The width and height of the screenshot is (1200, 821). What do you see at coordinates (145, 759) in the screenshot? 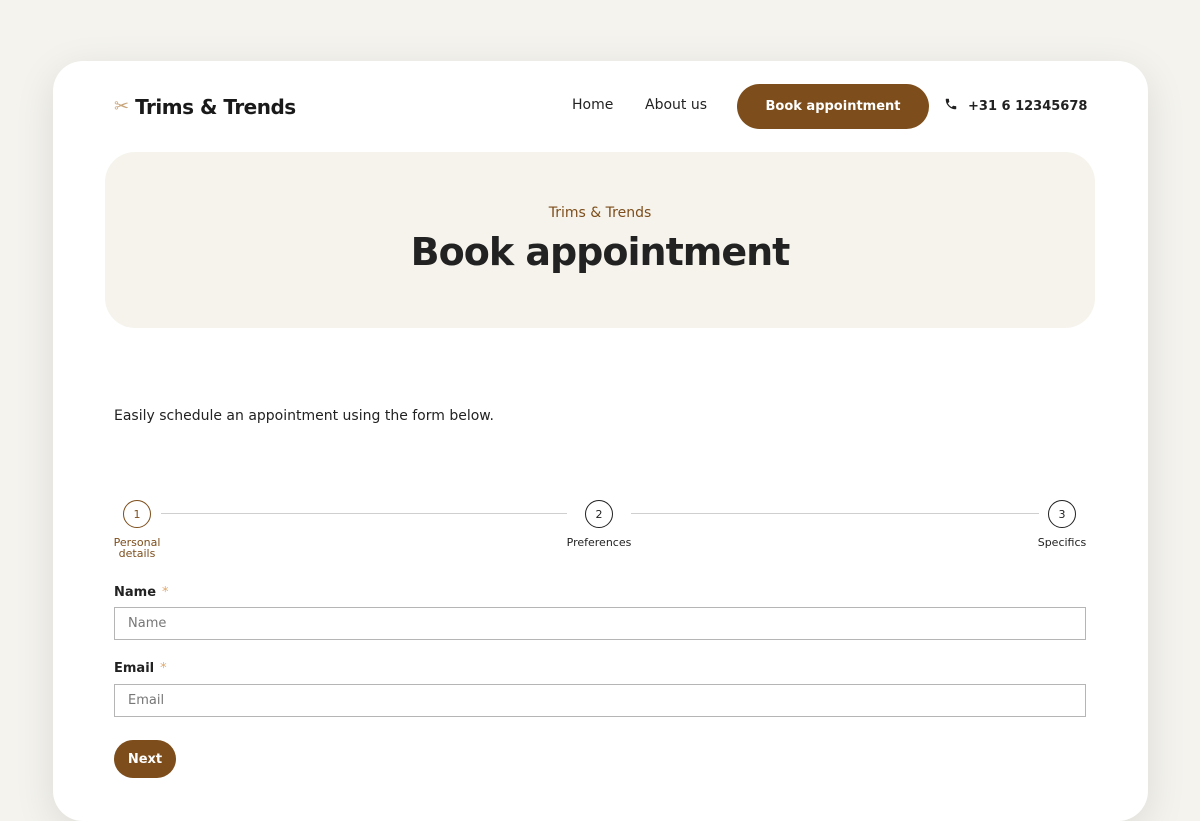
I see `next-button: Next` at bounding box center [145, 759].